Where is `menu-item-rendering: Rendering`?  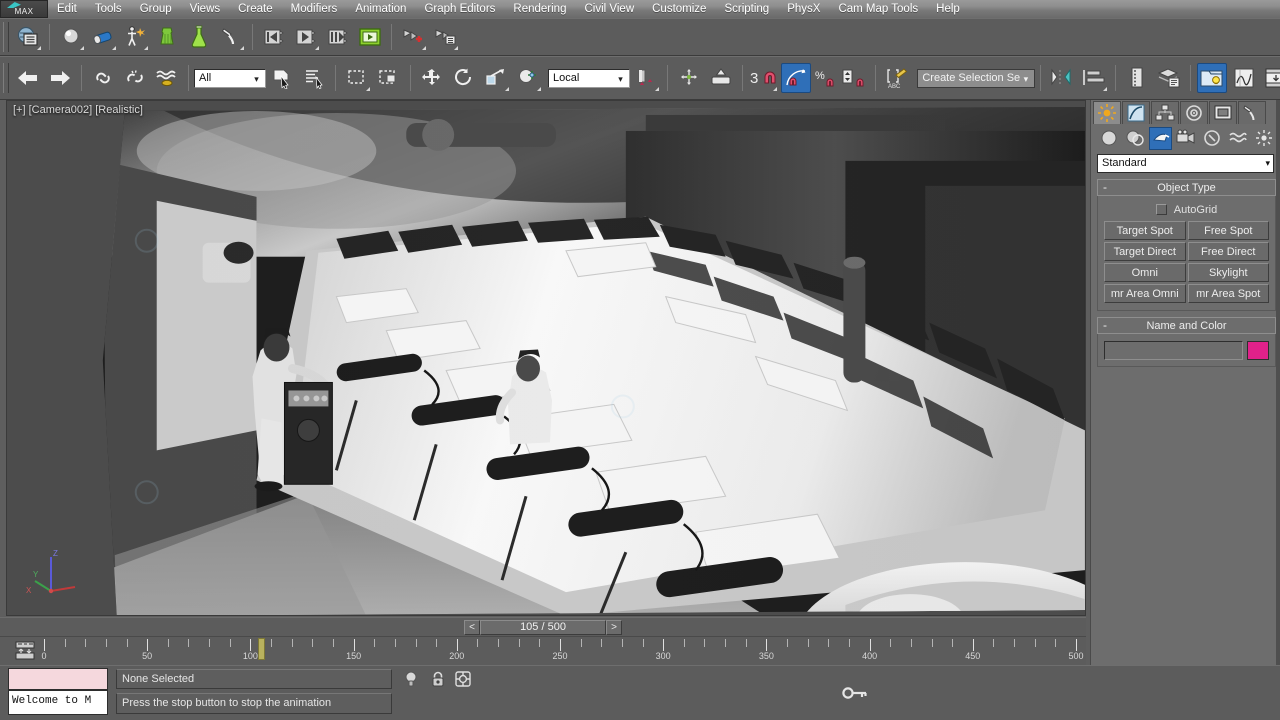
menu-item-rendering: Rendering is located at coordinates (539, 9).